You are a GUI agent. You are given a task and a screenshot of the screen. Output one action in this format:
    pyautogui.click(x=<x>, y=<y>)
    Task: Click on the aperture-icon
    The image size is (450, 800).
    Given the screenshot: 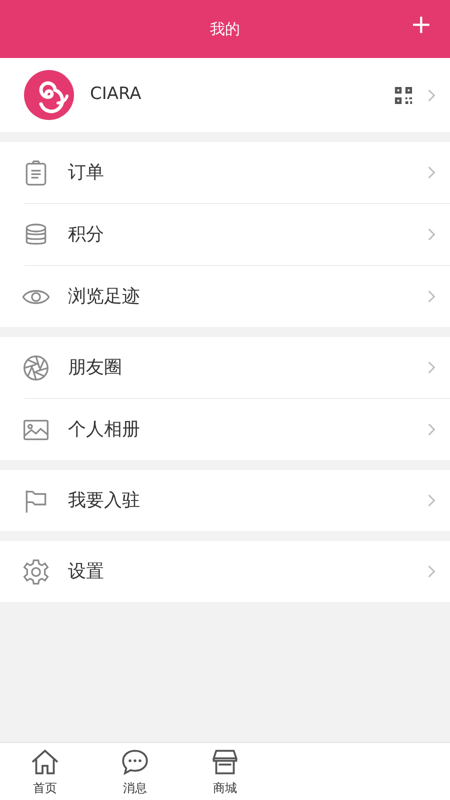 What is the action you would take?
    pyautogui.click(x=36, y=368)
    